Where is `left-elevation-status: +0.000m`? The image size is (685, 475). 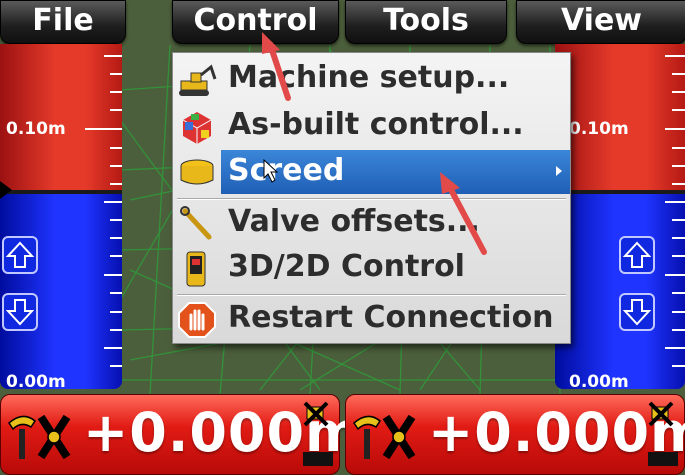 left-elevation-status: +0.000m is located at coordinates (180, 434).